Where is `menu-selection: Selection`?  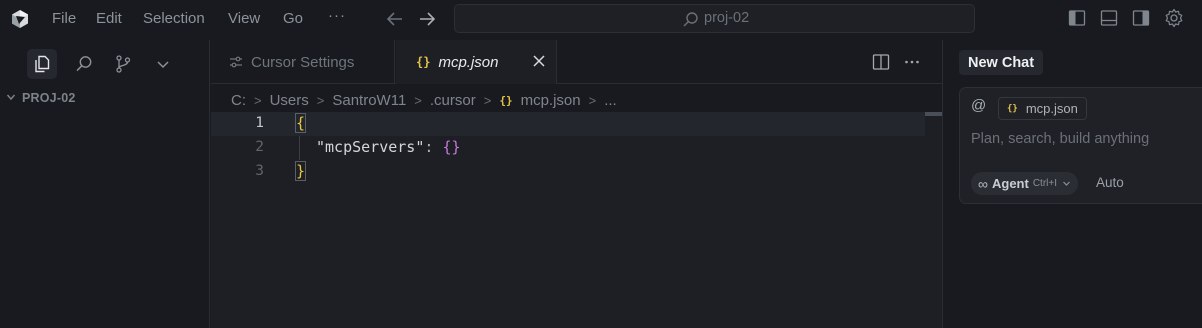 menu-selection: Selection is located at coordinates (174, 18).